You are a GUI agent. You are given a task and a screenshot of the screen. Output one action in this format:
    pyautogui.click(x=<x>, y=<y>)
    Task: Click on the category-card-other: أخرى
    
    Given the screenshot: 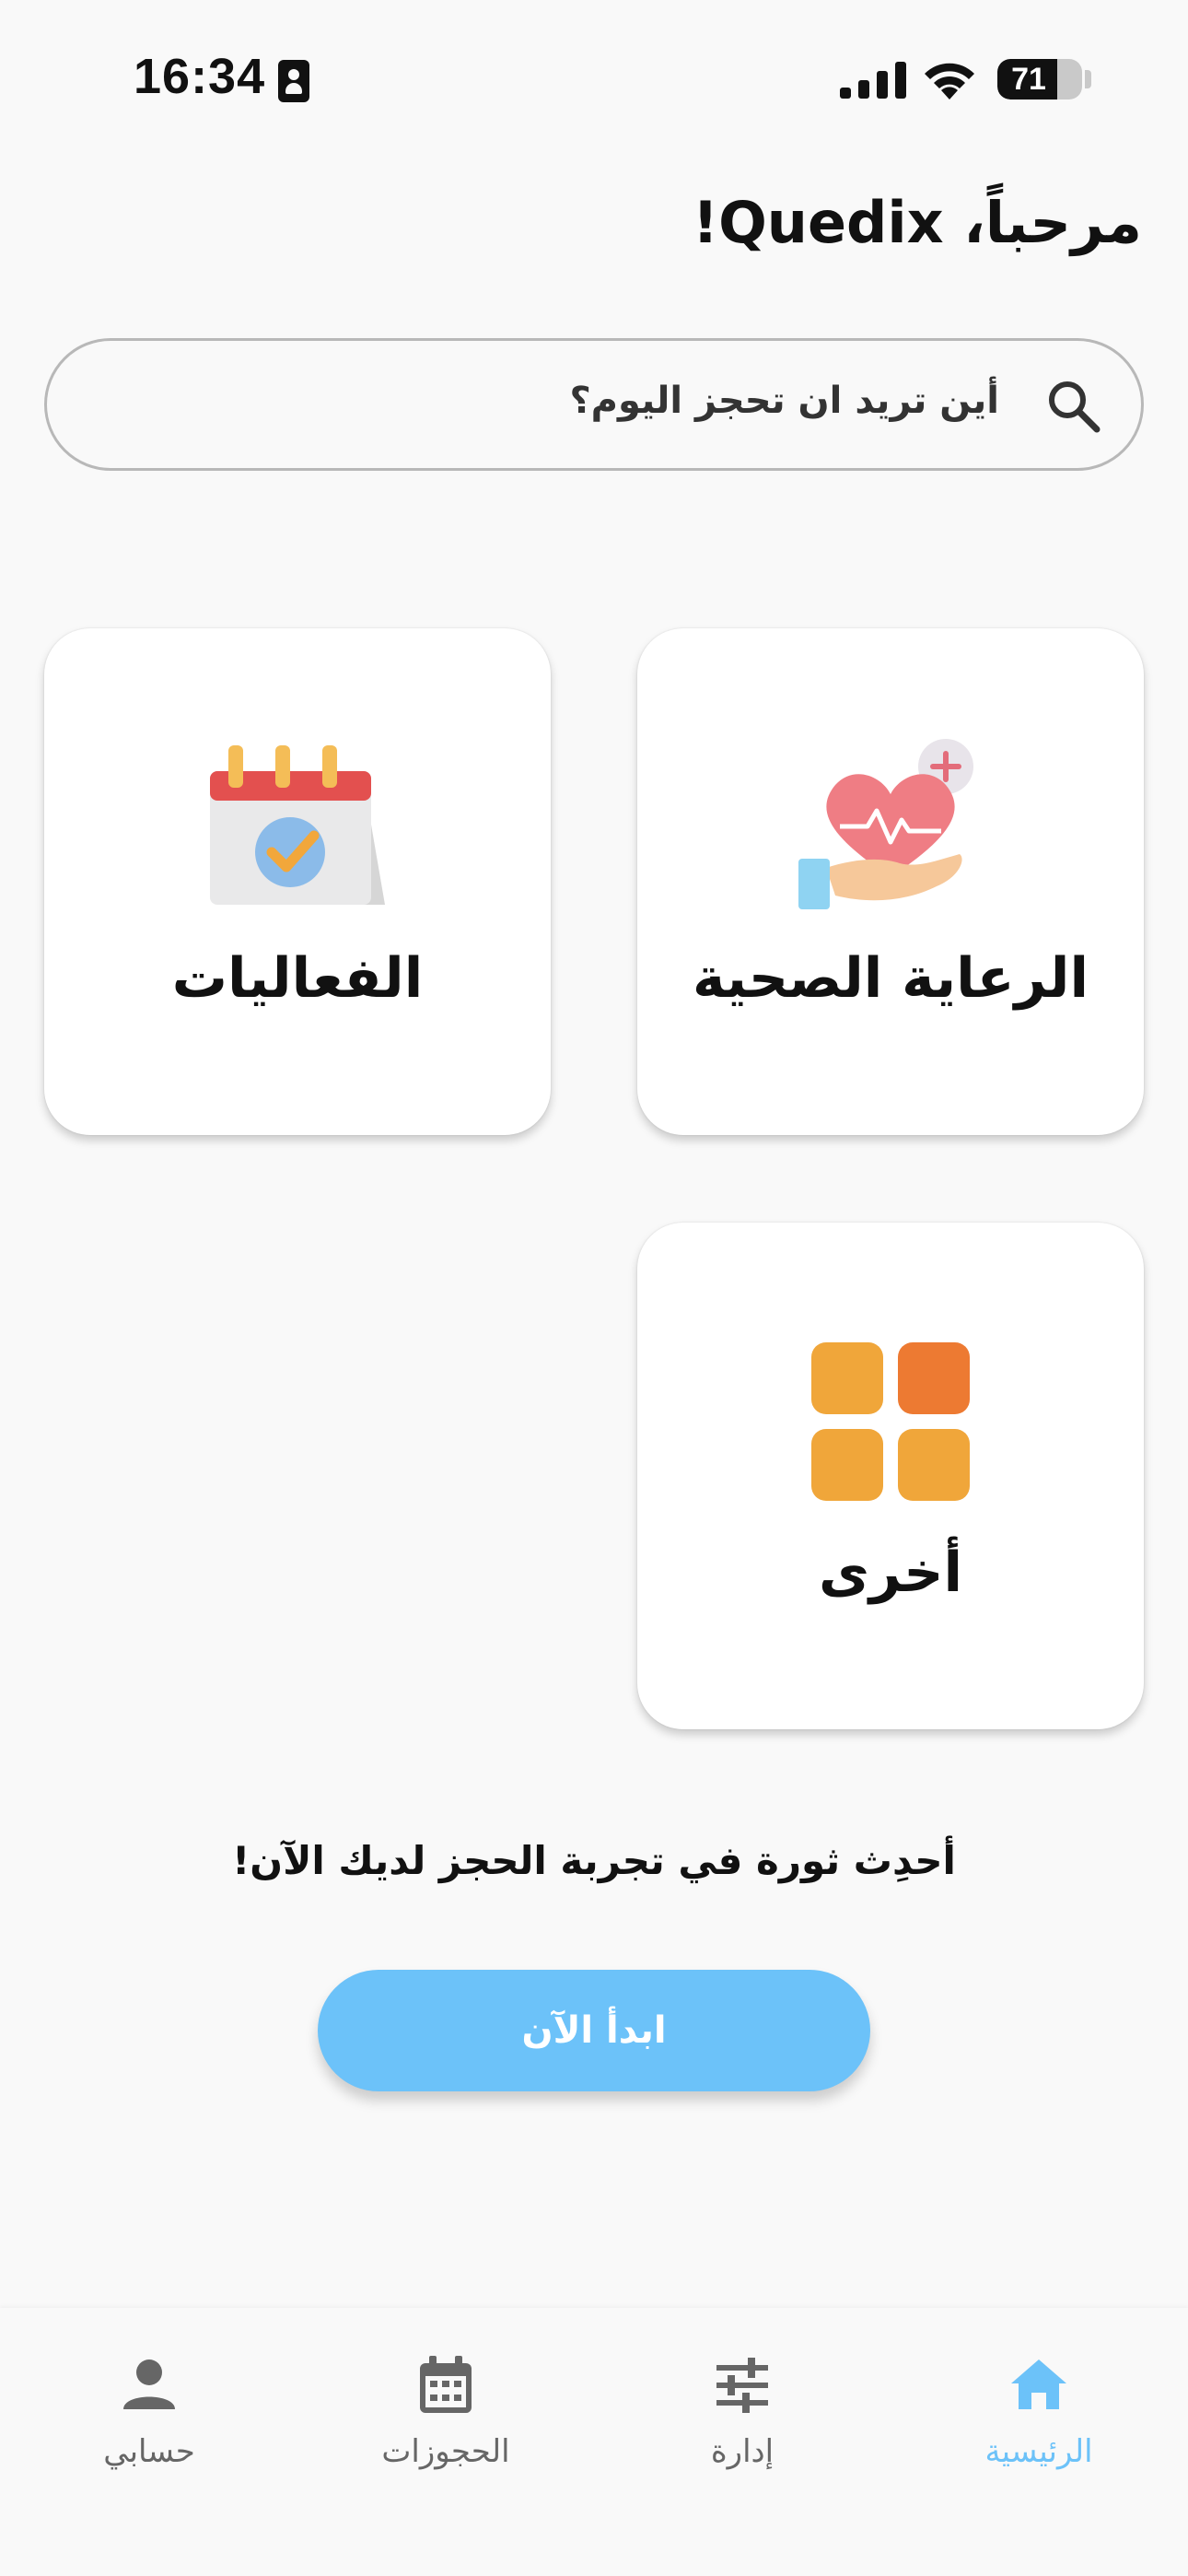 What is the action you would take?
    pyautogui.click(x=890, y=1476)
    